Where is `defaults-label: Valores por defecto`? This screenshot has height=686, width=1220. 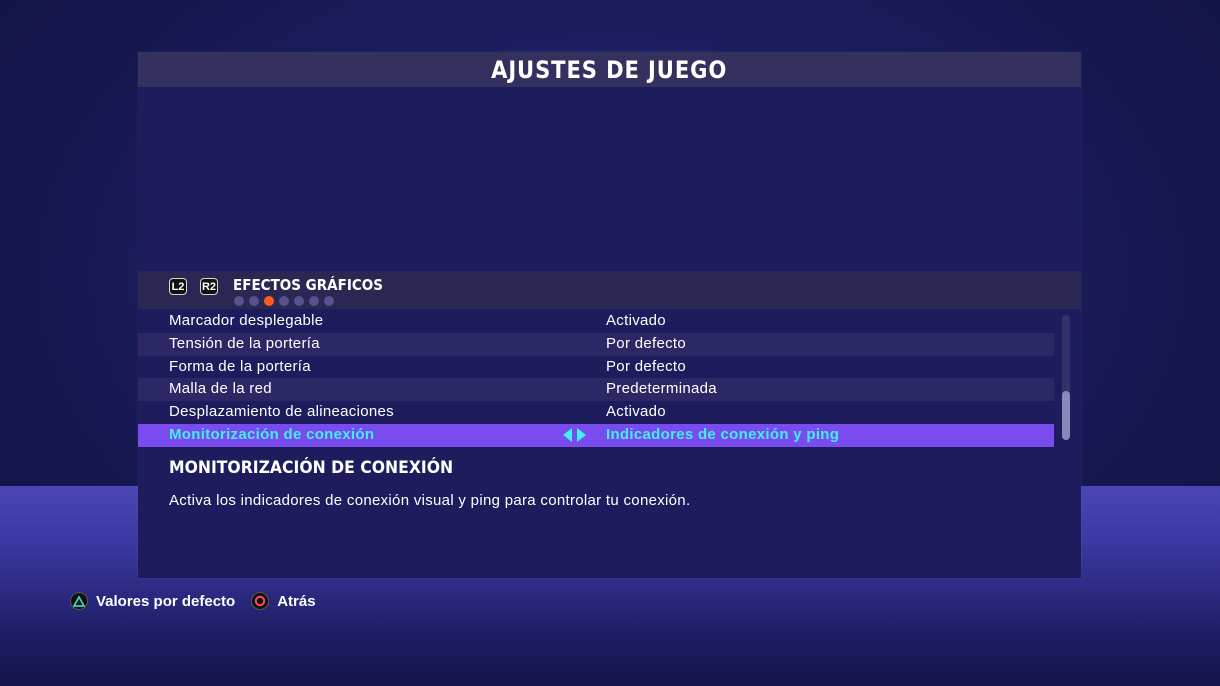 defaults-label: Valores por defecto is located at coordinates (165, 601).